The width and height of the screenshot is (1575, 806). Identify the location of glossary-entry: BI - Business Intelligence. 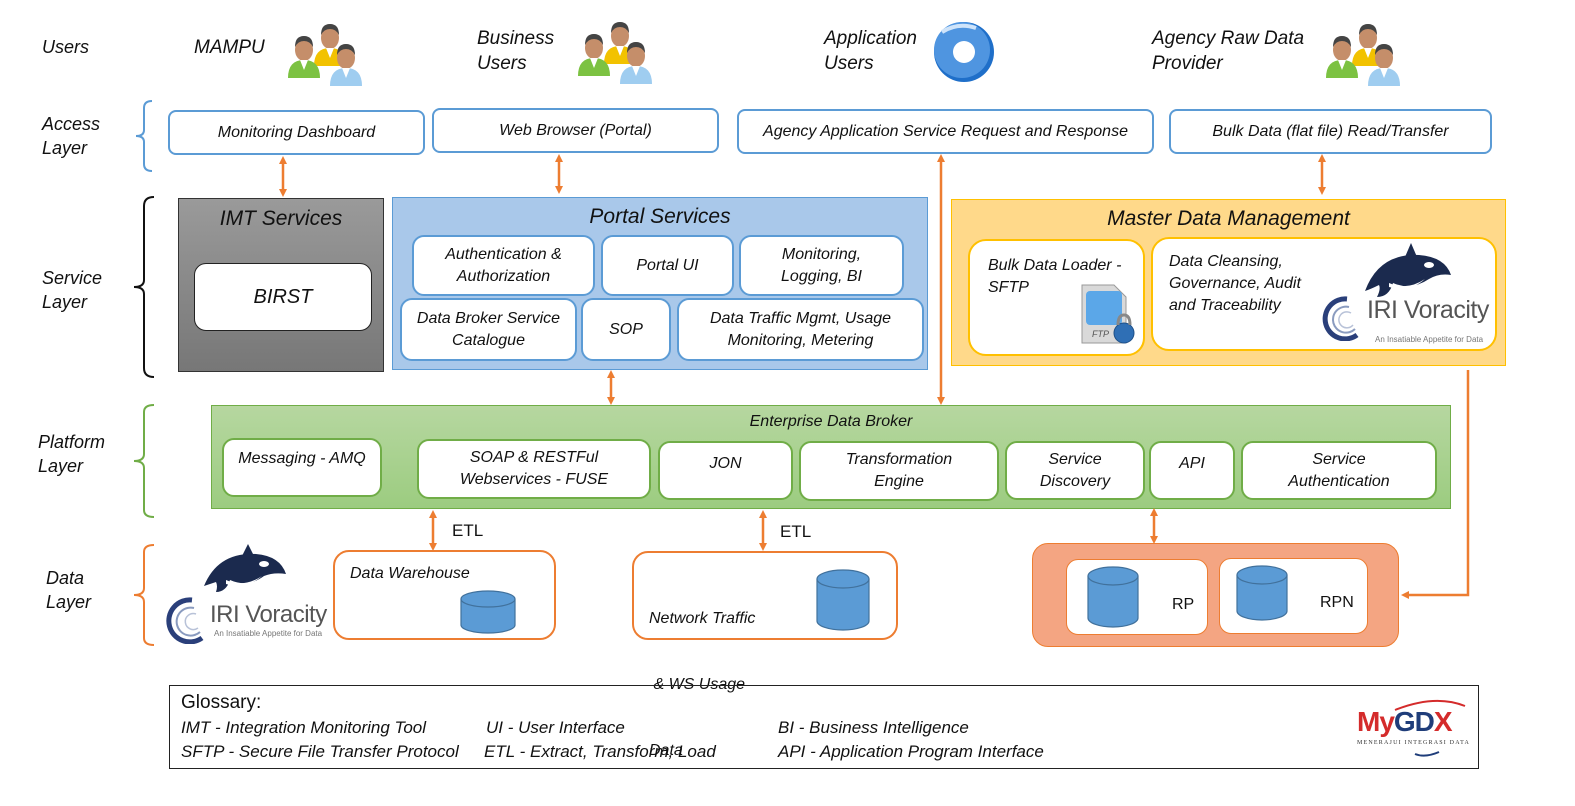
(873, 727).